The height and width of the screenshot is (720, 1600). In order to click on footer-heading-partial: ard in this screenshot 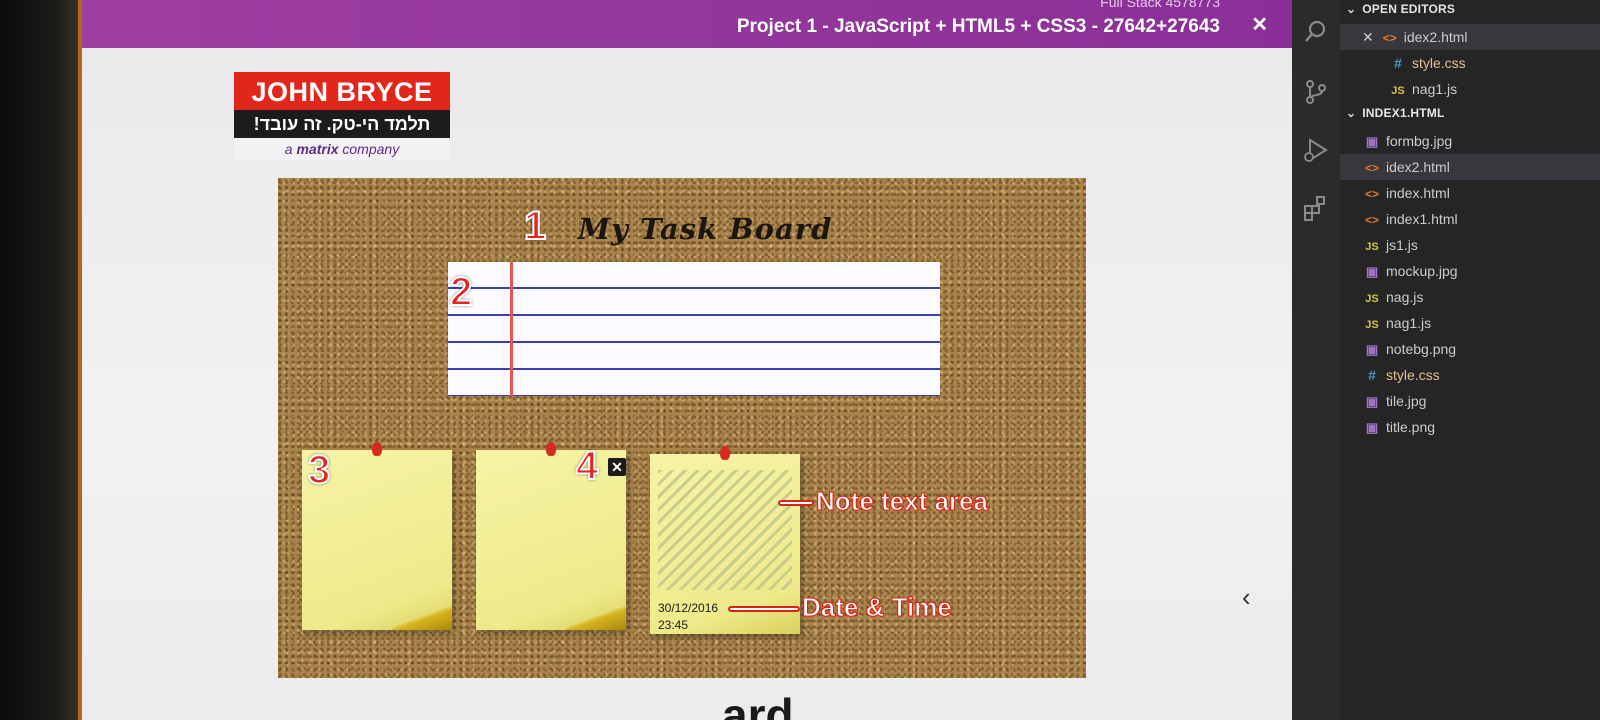, I will do `click(758, 704)`.